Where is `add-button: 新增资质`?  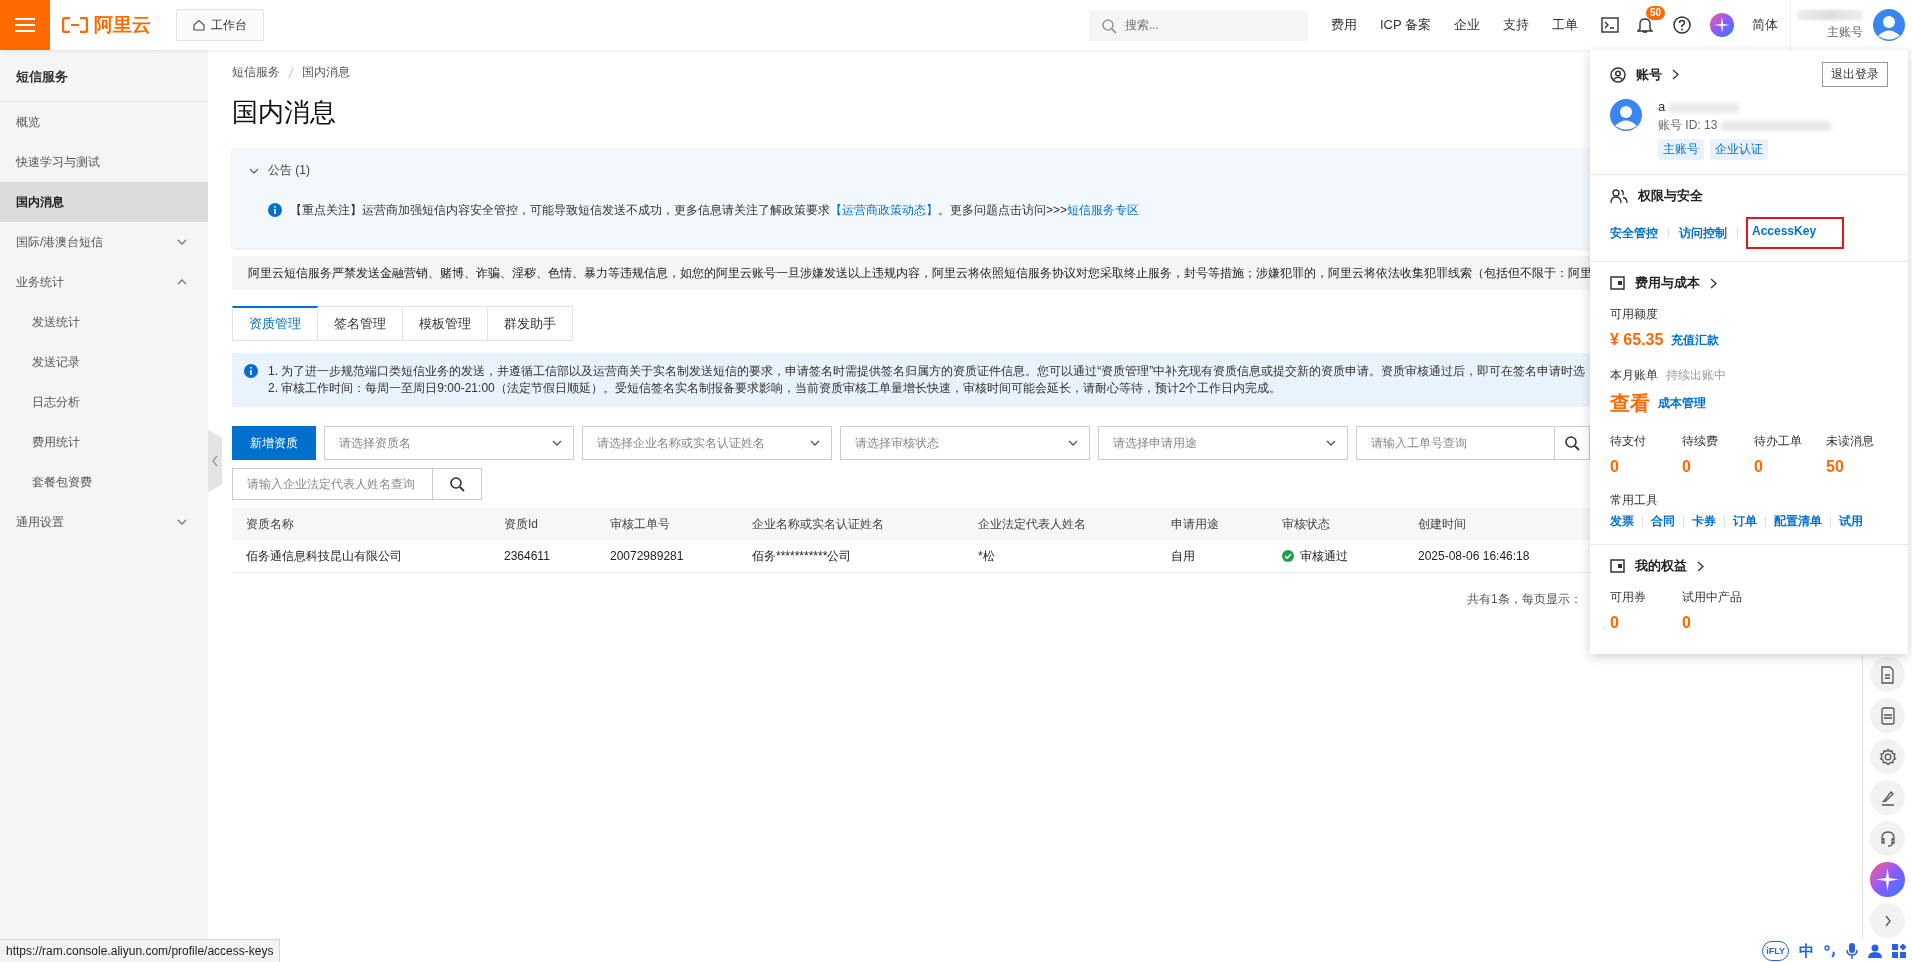 add-button: 新增资质 is located at coordinates (274, 443).